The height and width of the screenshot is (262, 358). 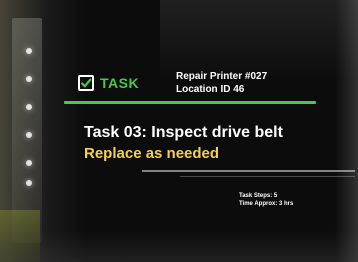 I want to click on printer-bottom, so click(x=179, y=246).